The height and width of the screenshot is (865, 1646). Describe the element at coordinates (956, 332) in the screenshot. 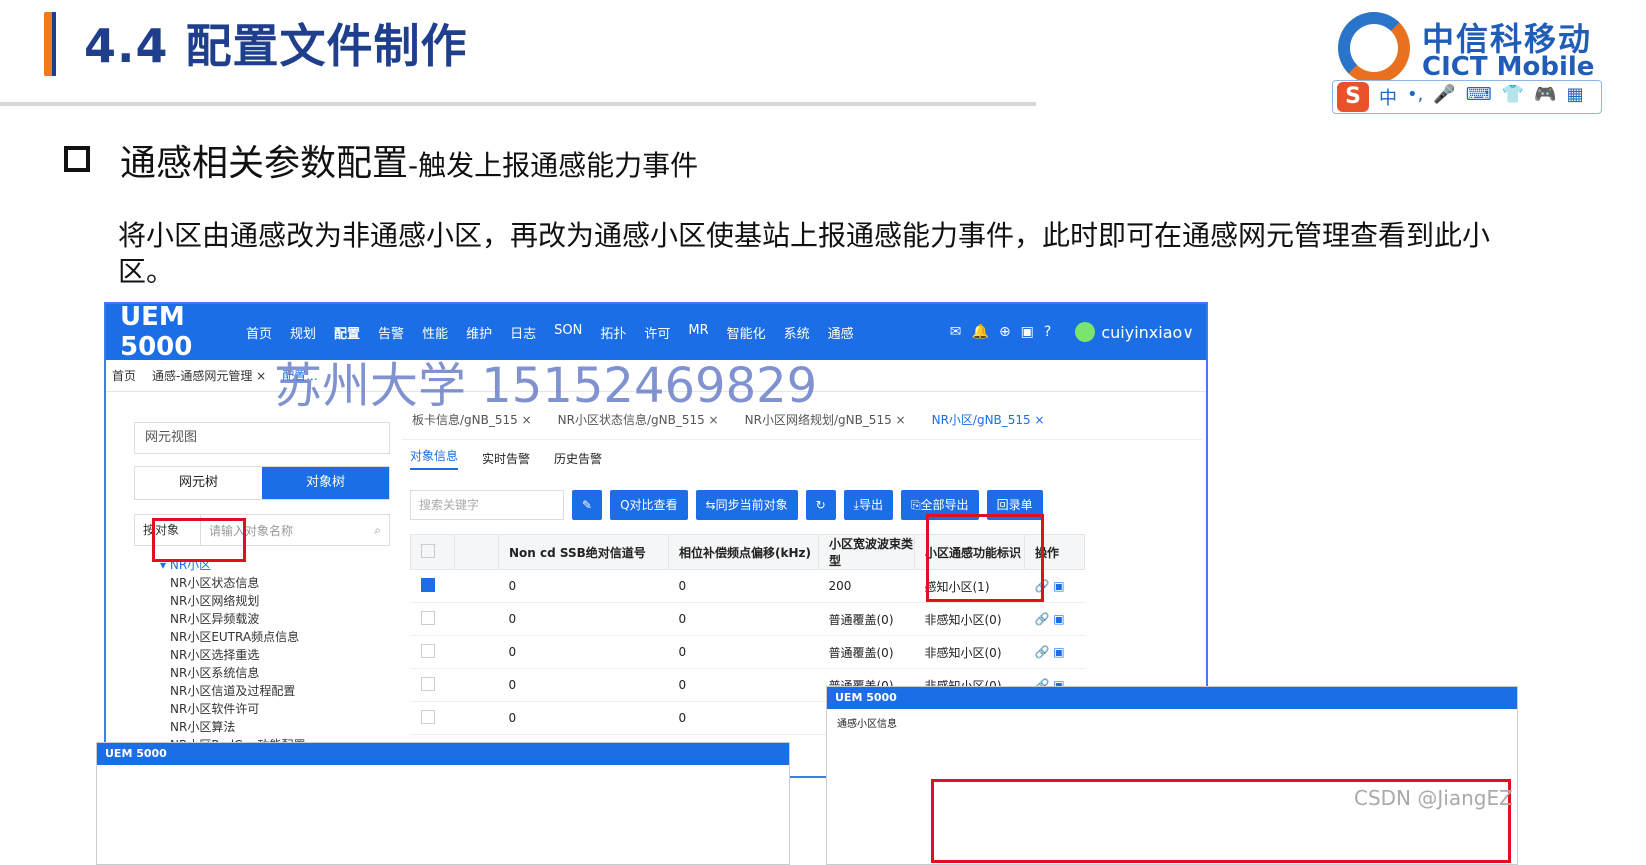

I see `mail-icon: ✉` at that location.